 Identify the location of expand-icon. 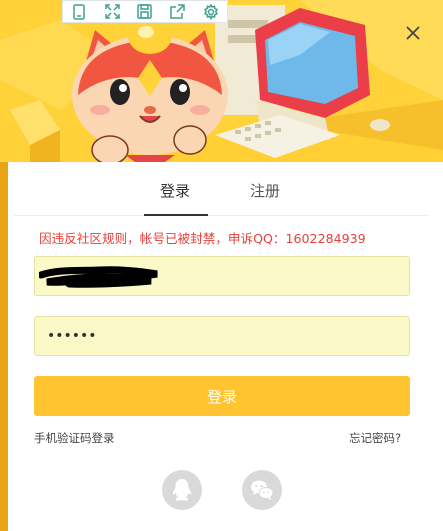
(112, 12).